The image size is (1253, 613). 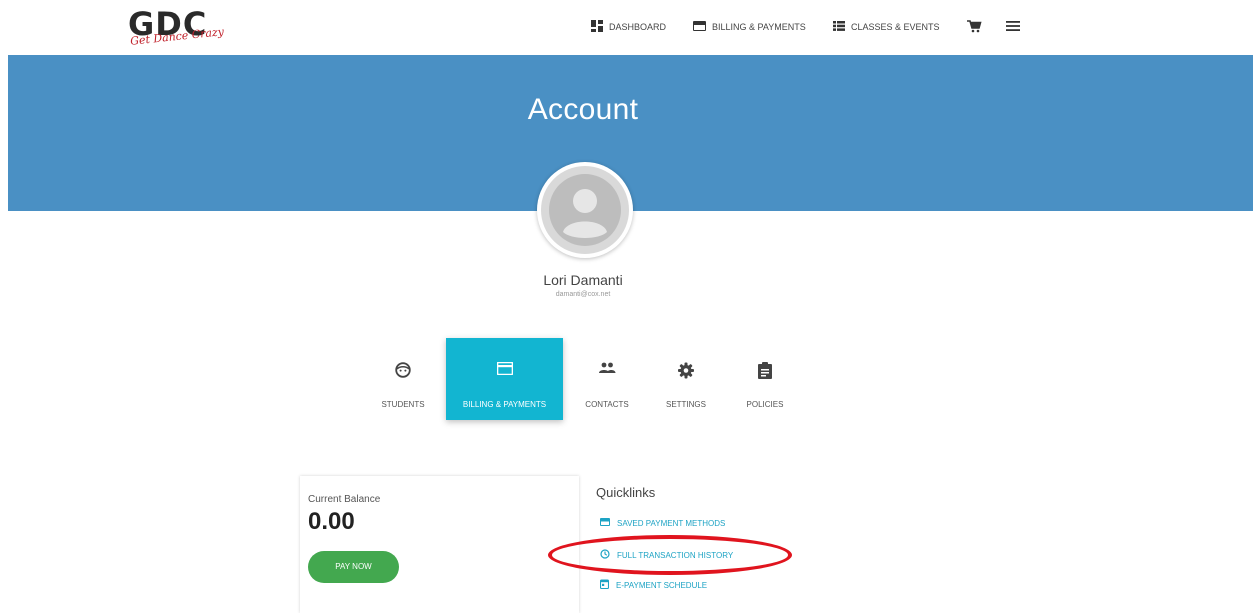 I want to click on user-name: Lori Damanti, so click(x=583, y=280).